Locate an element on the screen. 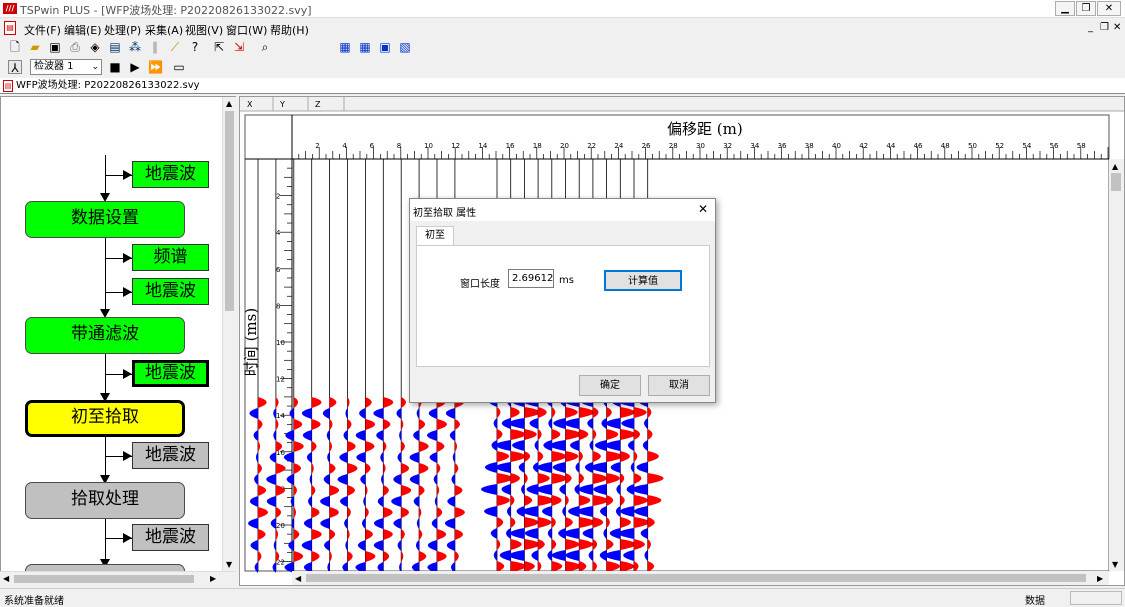 The image size is (1125, 607). chart-tool-4-icon: ▧ is located at coordinates (405, 47).